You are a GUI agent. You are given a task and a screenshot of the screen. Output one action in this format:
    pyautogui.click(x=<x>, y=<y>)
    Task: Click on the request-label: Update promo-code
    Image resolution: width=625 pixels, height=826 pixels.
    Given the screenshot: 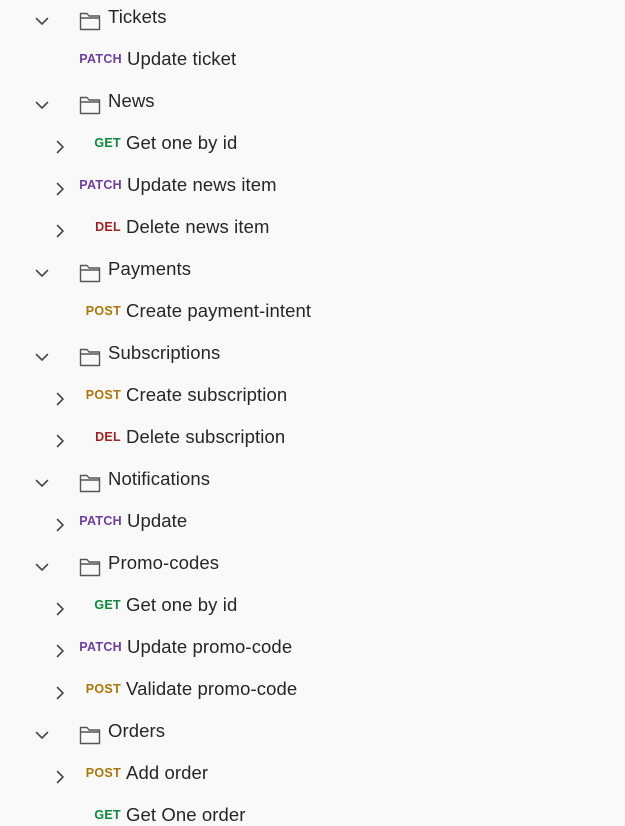 What is the action you would take?
    pyautogui.click(x=210, y=646)
    